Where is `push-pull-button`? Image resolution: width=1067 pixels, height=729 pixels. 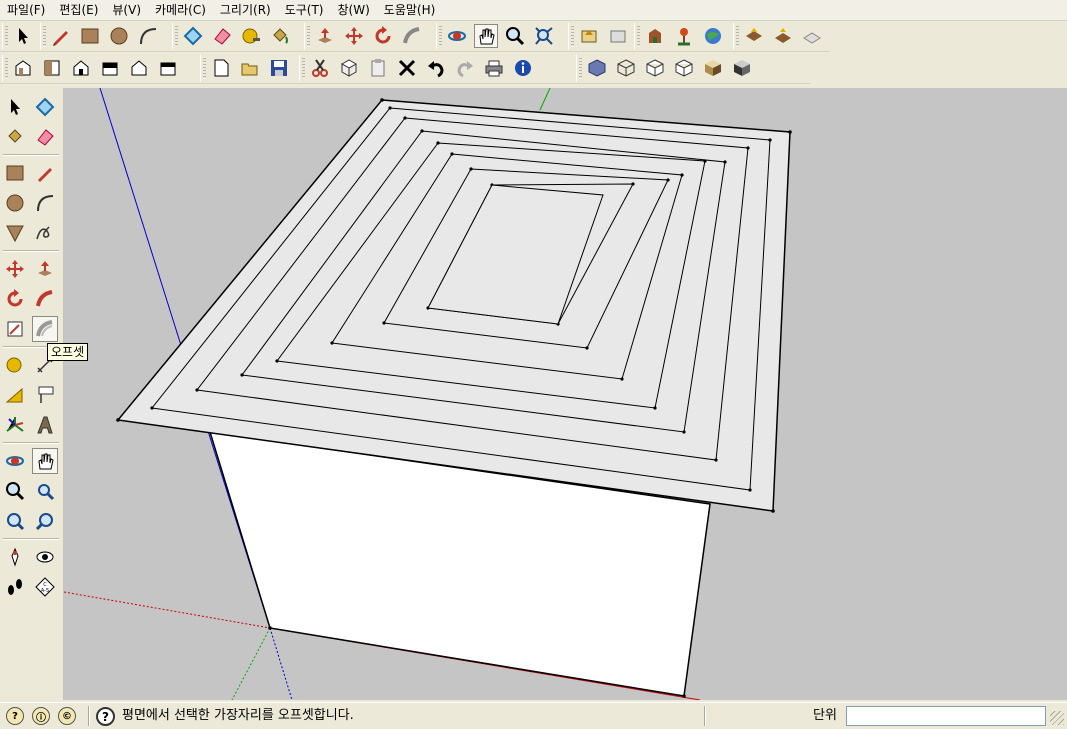
push-pull-button is located at coordinates (325, 36).